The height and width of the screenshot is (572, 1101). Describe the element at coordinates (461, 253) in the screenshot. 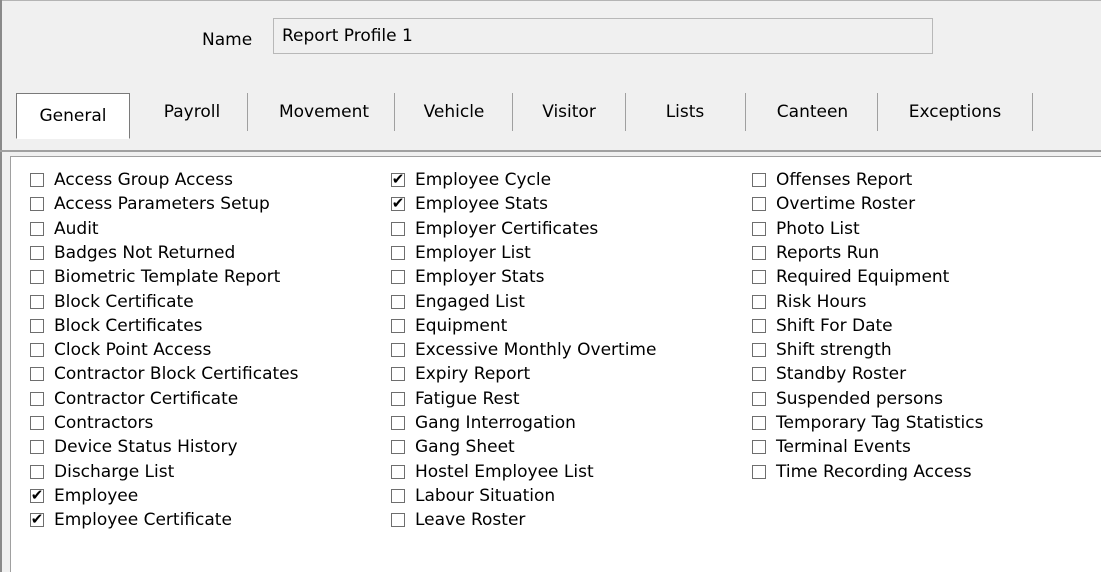

I see `report-checkbox-item: Employer List` at that location.